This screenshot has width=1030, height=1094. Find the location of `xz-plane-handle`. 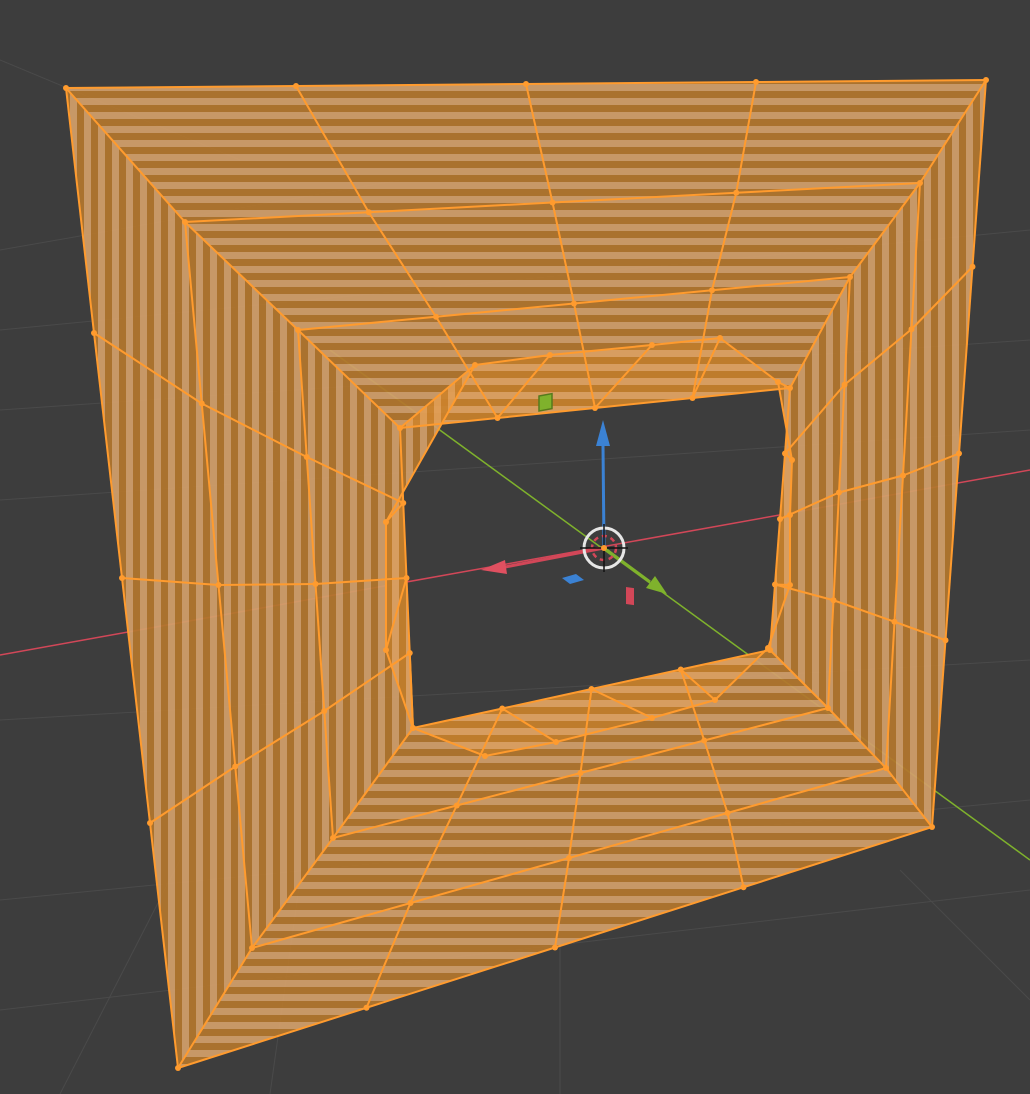

xz-plane-handle is located at coordinates (545, 402).